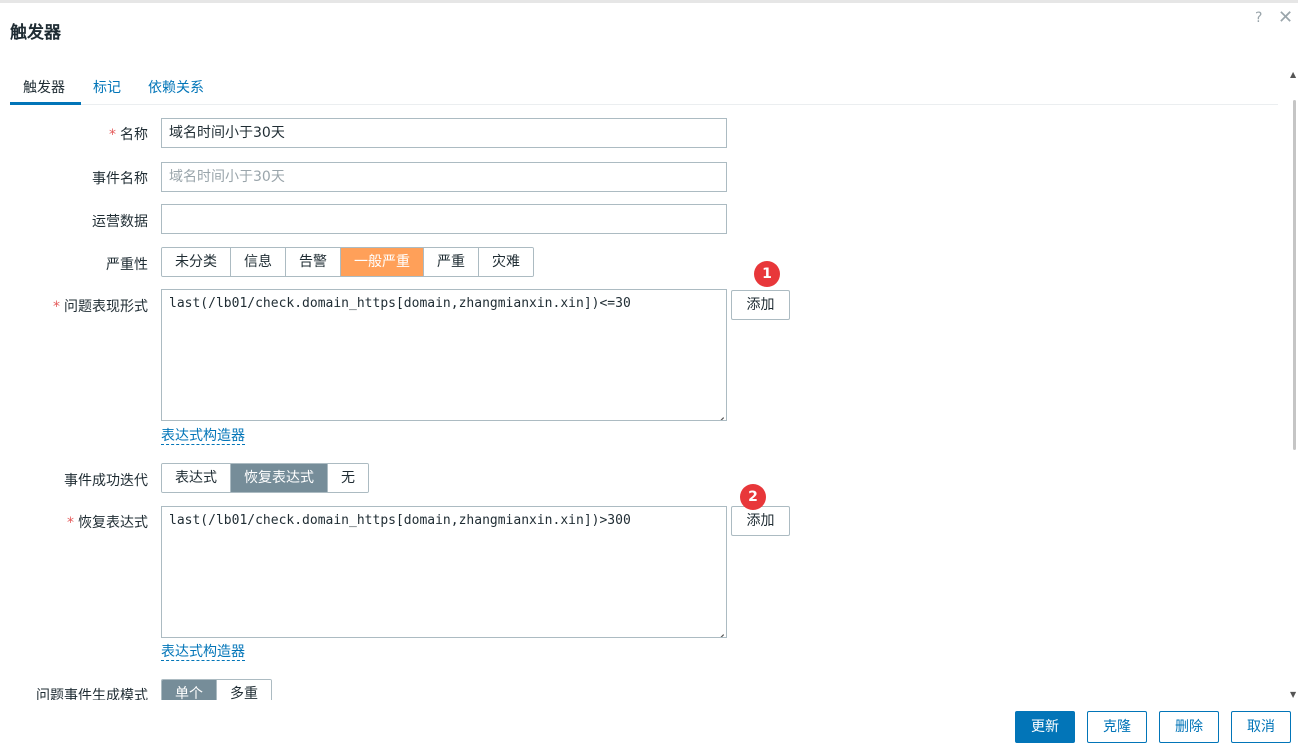  I want to click on event-name-label: 事件名称, so click(120, 179).